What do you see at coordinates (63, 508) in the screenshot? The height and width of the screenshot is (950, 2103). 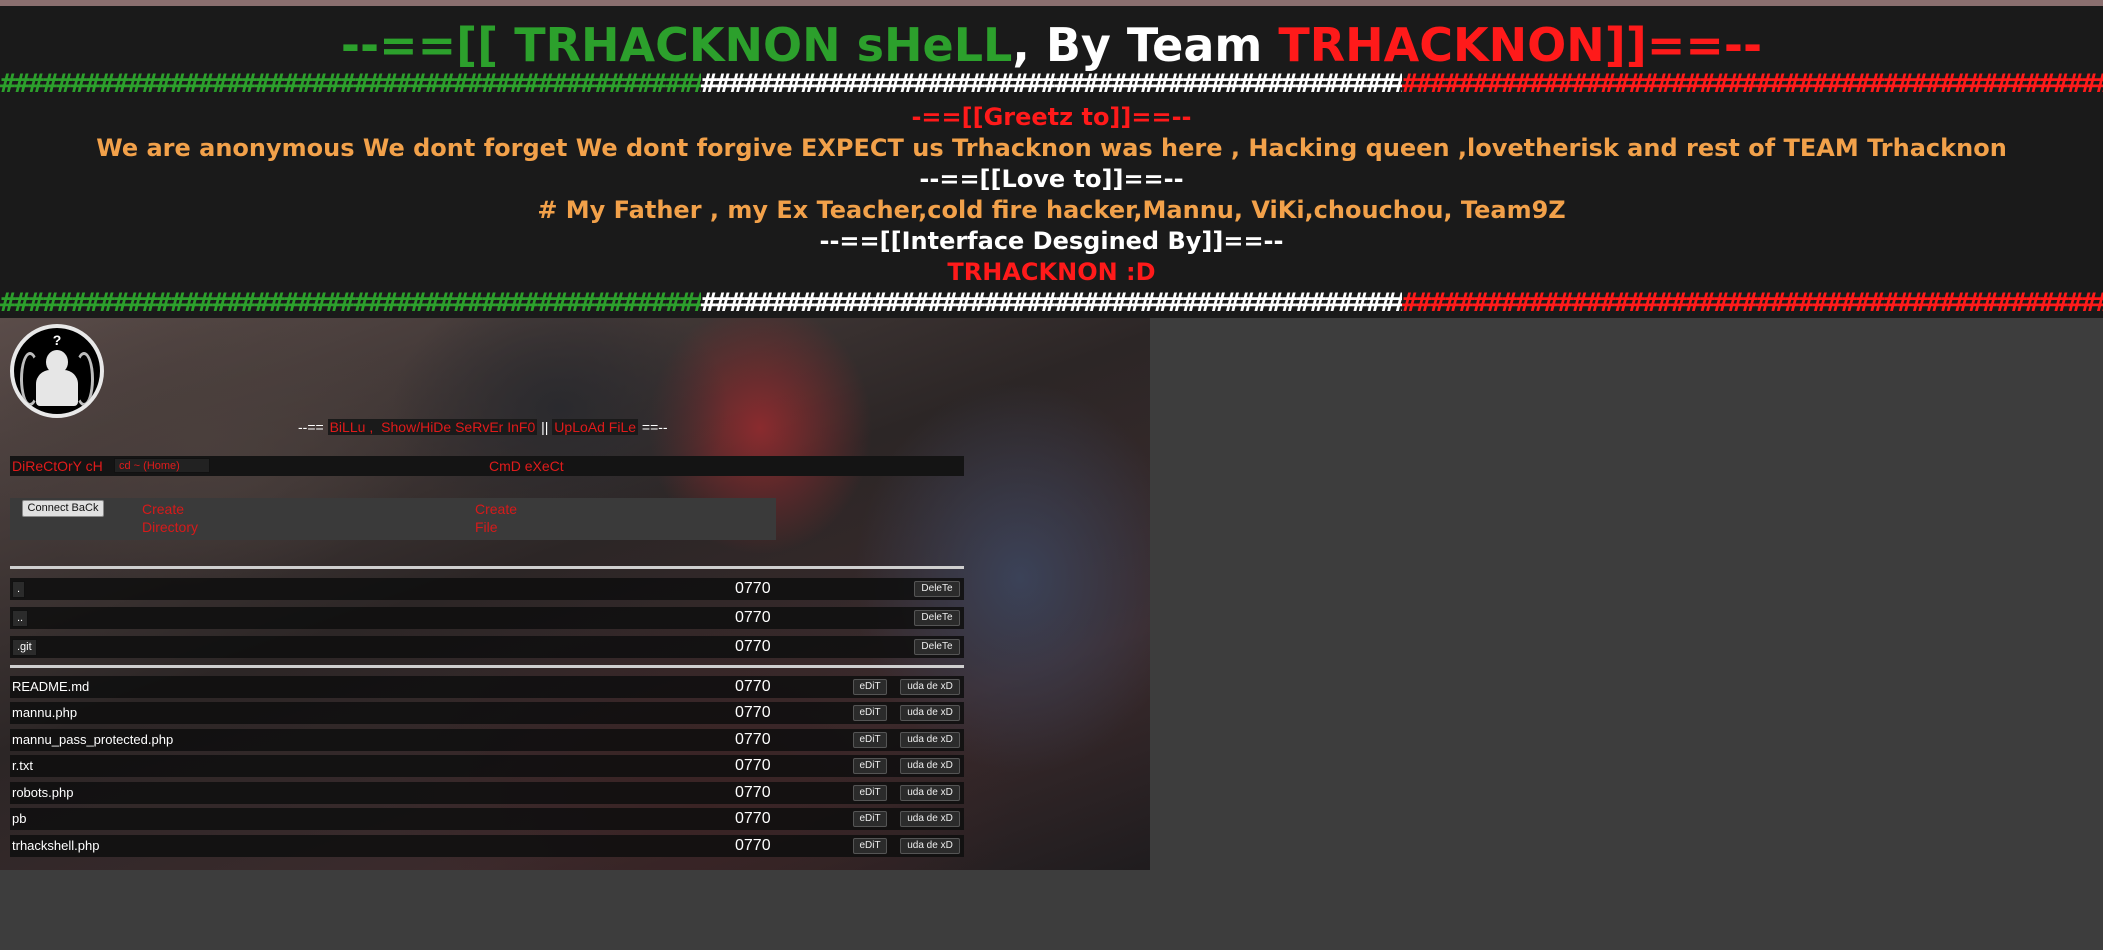 I see `connect-back-button: Connect BaCk` at bounding box center [63, 508].